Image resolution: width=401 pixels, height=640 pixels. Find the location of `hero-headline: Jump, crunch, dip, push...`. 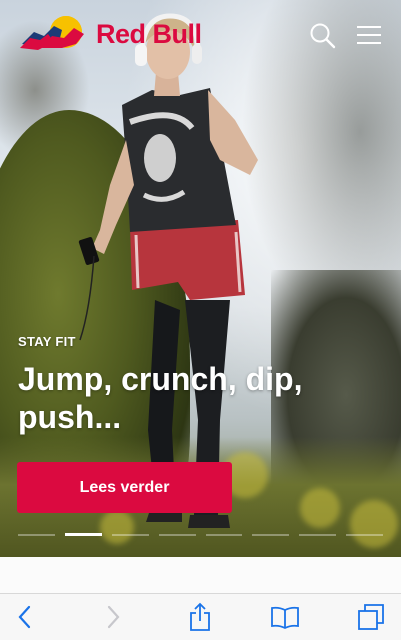

hero-headline: Jump, crunch, dip, push... is located at coordinates (183, 398).